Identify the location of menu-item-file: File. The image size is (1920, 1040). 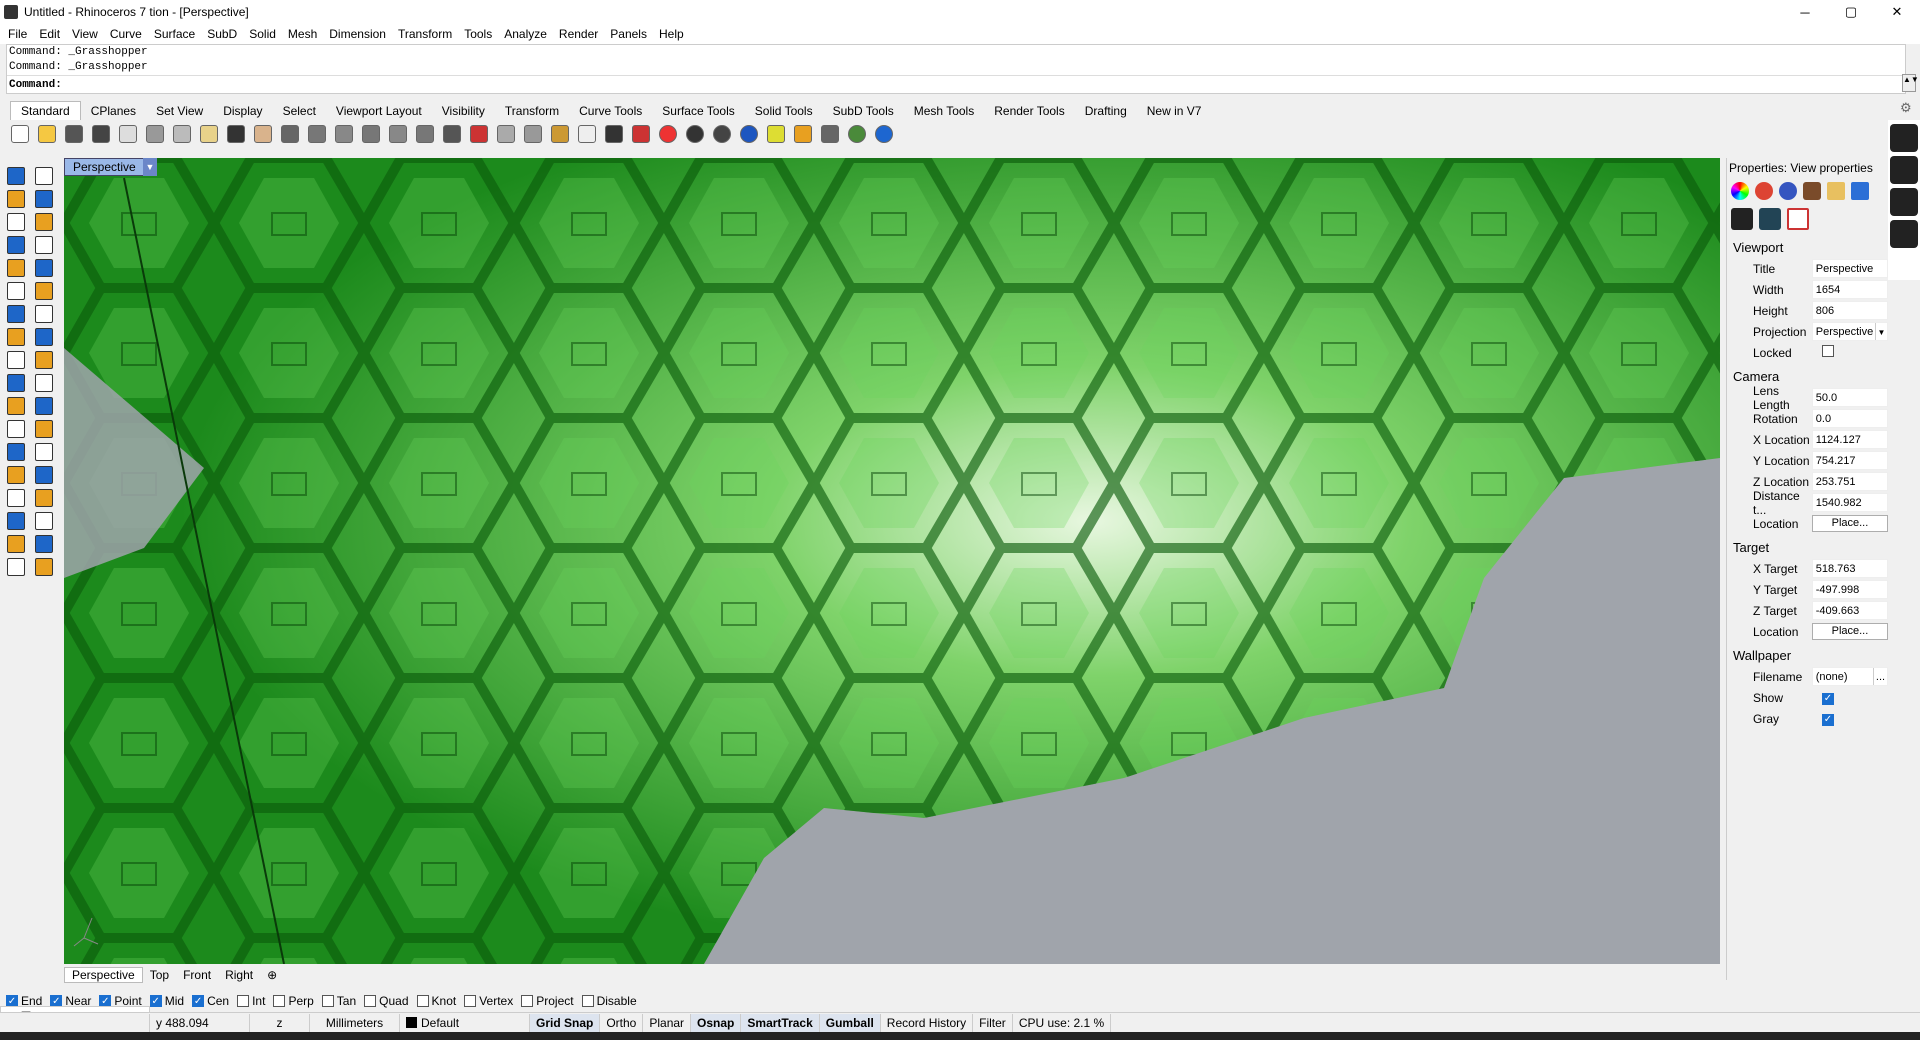
(17, 34).